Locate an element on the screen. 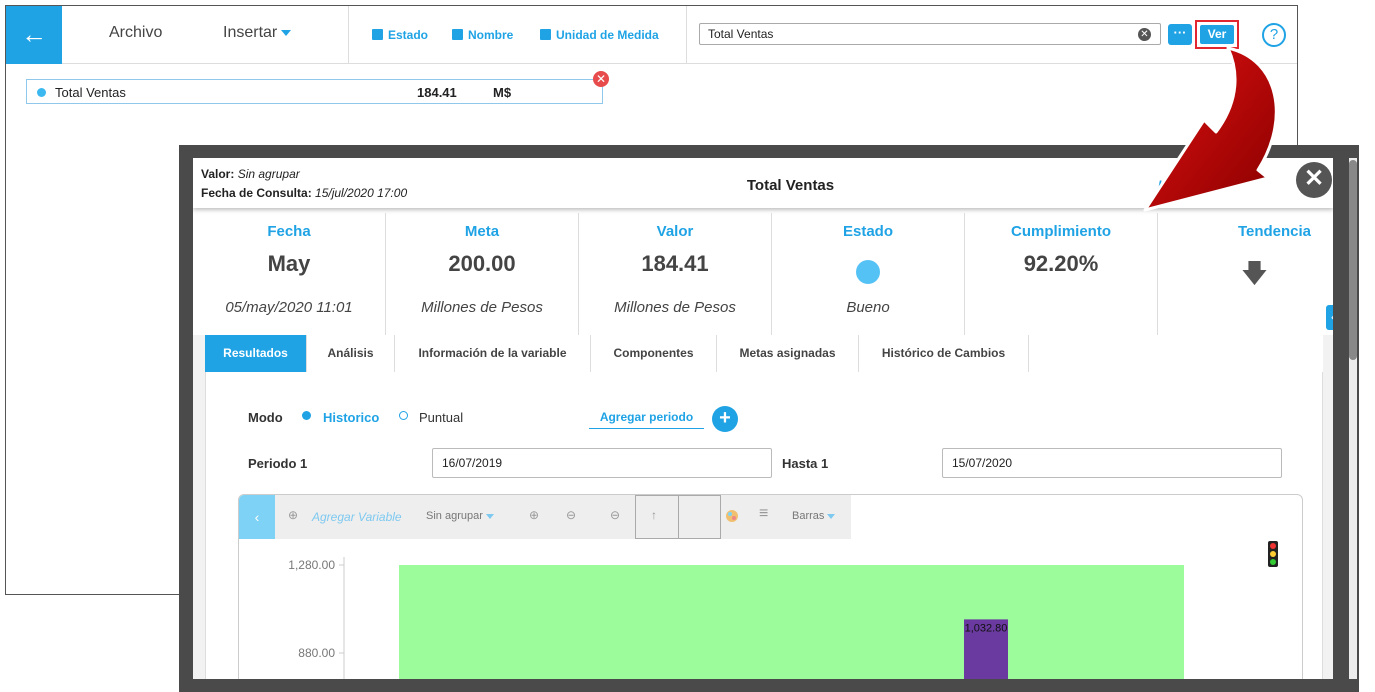 The image size is (1375, 692). red-arrow-annotation is located at coordinates (1210, 129).